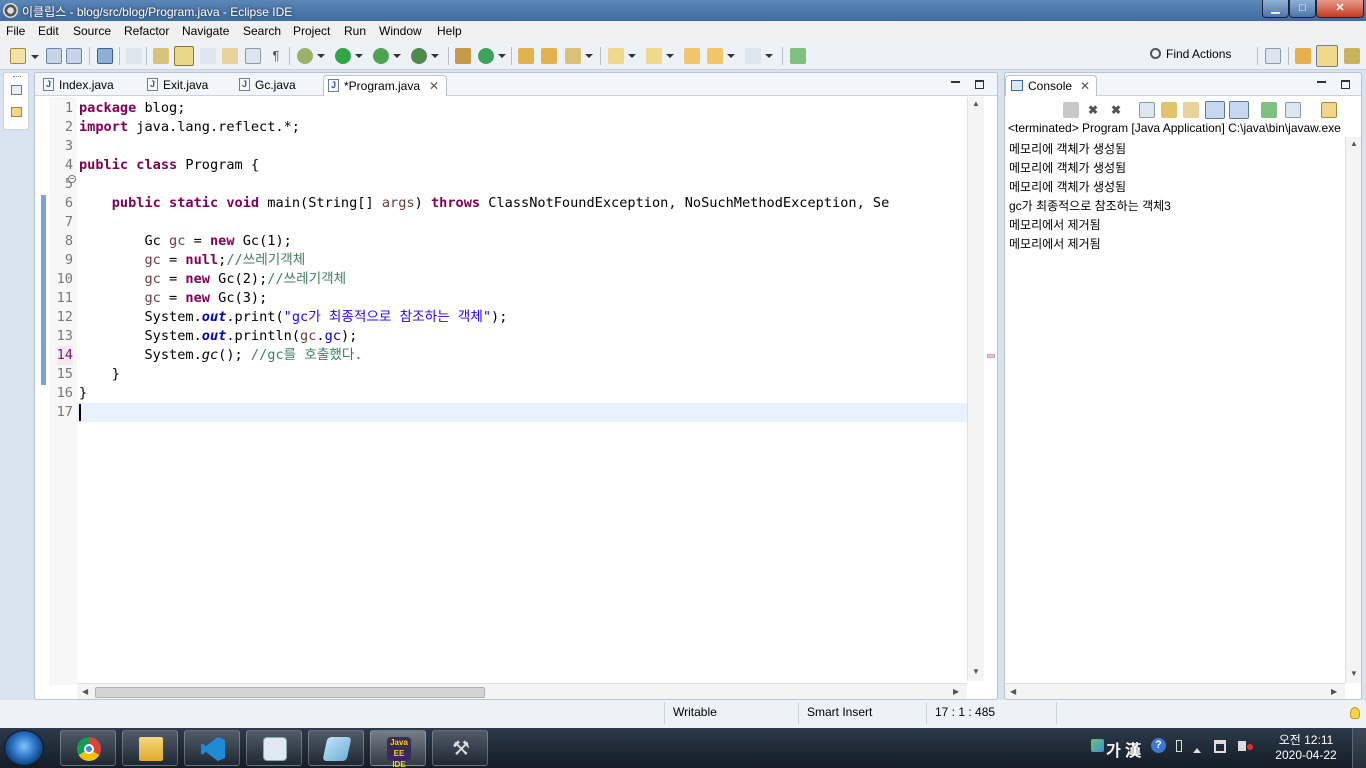  What do you see at coordinates (759, 56) in the screenshot?
I see `forward-icon` at bounding box center [759, 56].